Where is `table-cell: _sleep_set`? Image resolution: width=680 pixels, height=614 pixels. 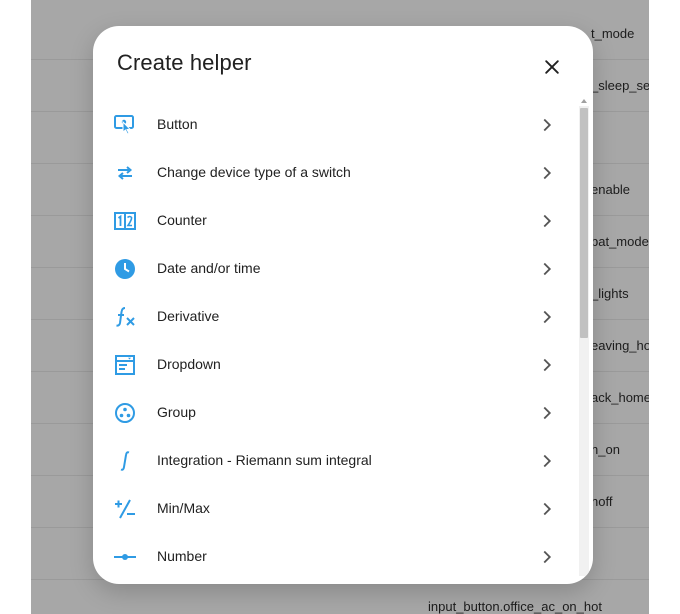
table-cell: _sleep_set is located at coordinates (620, 85).